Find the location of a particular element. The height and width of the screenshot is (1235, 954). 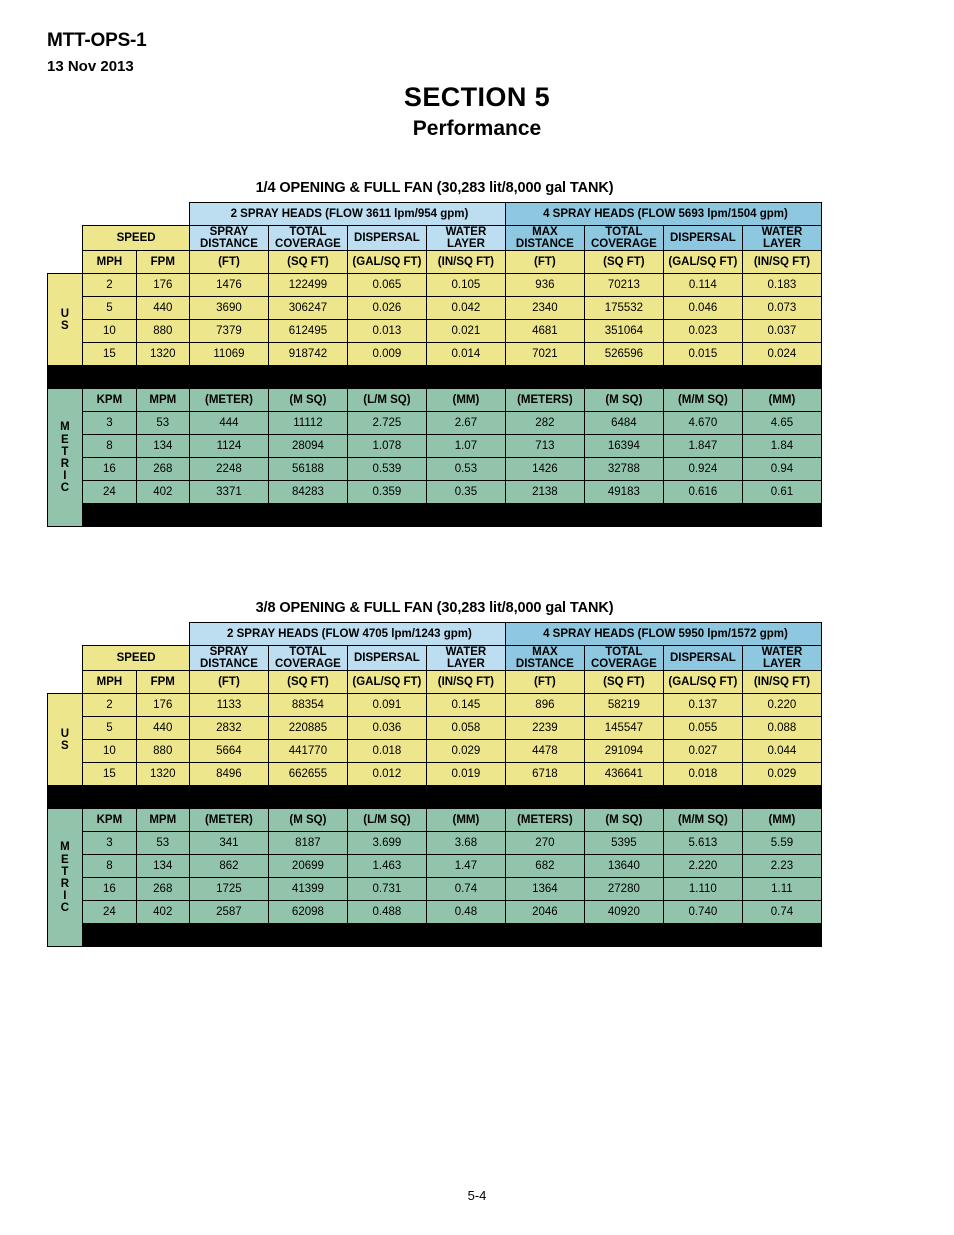

cell: 53 is located at coordinates (162, 423).